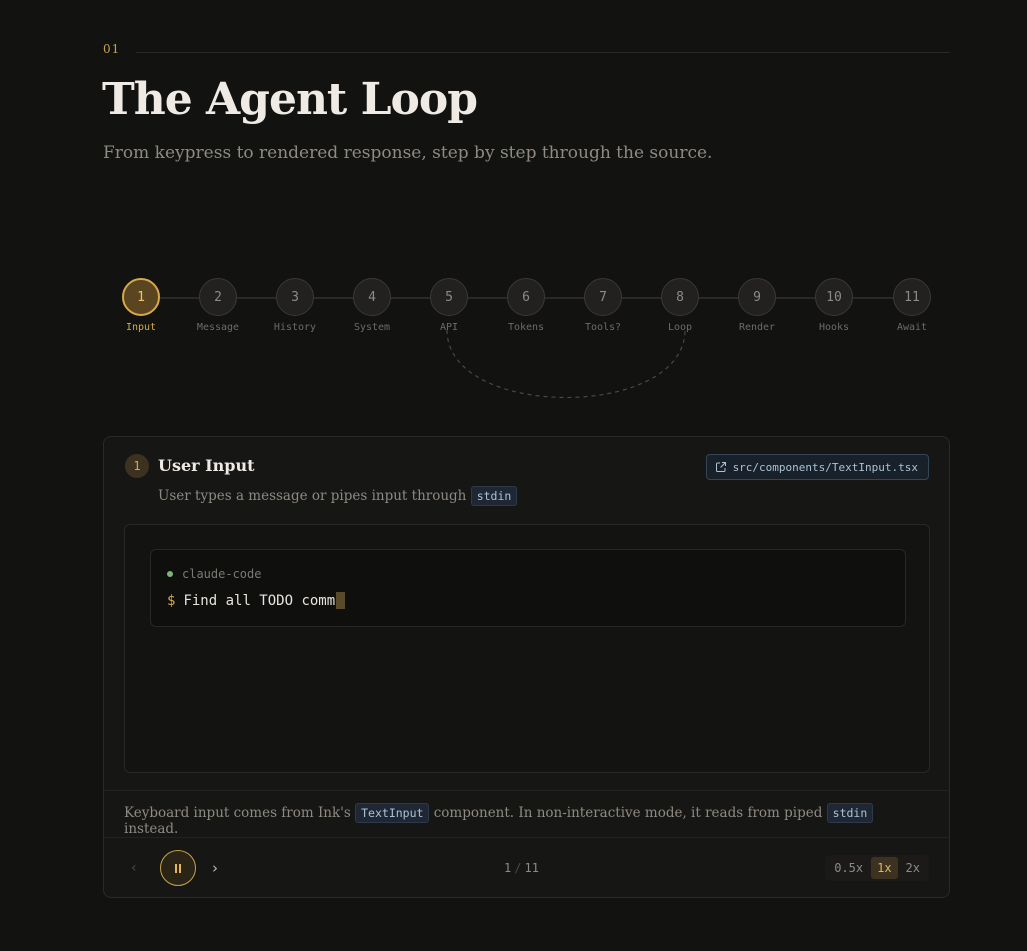 The height and width of the screenshot is (951, 1027). I want to click on loop-back-arc, so click(566, 363).